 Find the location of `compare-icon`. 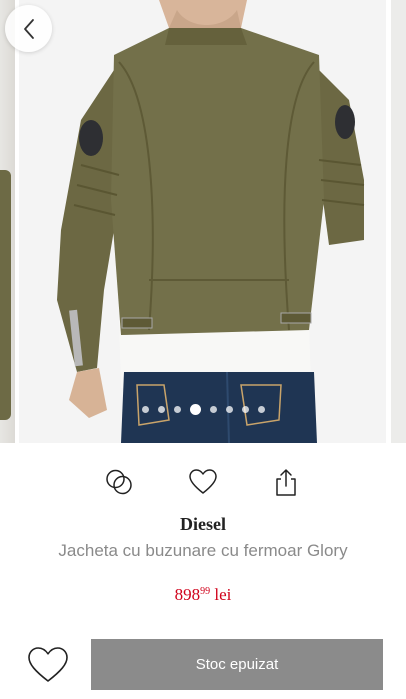

compare-icon is located at coordinates (119, 482).